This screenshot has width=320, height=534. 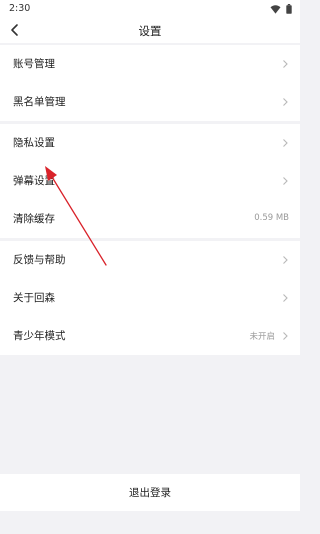 What do you see at coordinates (150, 143) in the screenshot?
I see `settings-item-privacy: 隐私设置` at bounding box center [150, 143].